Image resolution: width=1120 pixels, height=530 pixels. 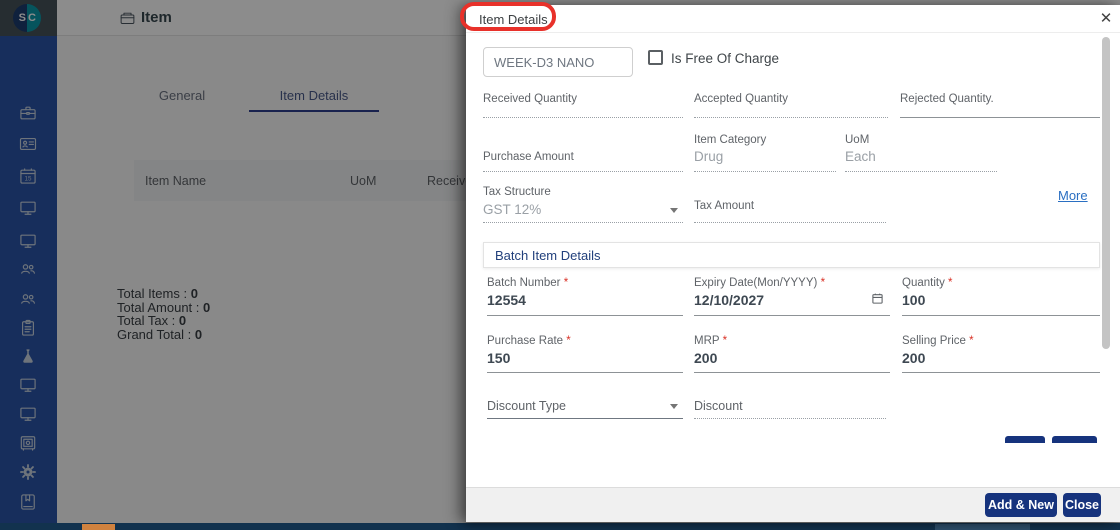 I want to click on discount-type-label: Discount Type, so click(x=526, y=406).